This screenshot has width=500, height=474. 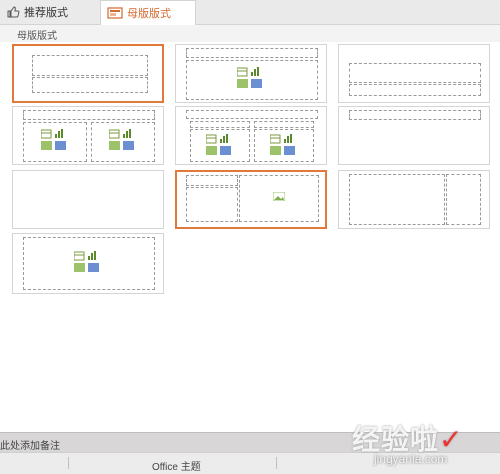 What do you see at coordinates (13, 12) in the screenshot?
I see `thumbs-up-icon` at bounding box center [13, 12].